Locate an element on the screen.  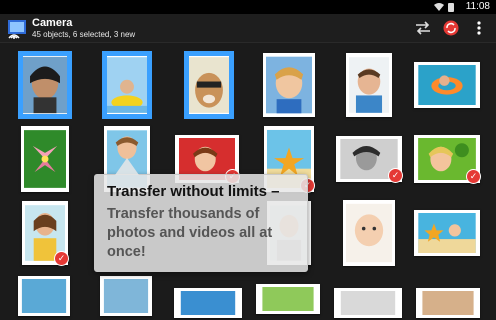
overflow-menu-icon is located at coordinates (479, 28).